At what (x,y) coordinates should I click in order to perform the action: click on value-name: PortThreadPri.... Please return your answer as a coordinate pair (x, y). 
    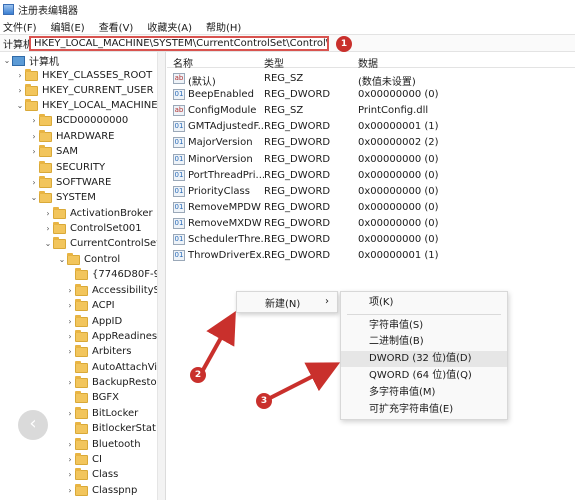
    Looking at the image, I should click on (227, 175).